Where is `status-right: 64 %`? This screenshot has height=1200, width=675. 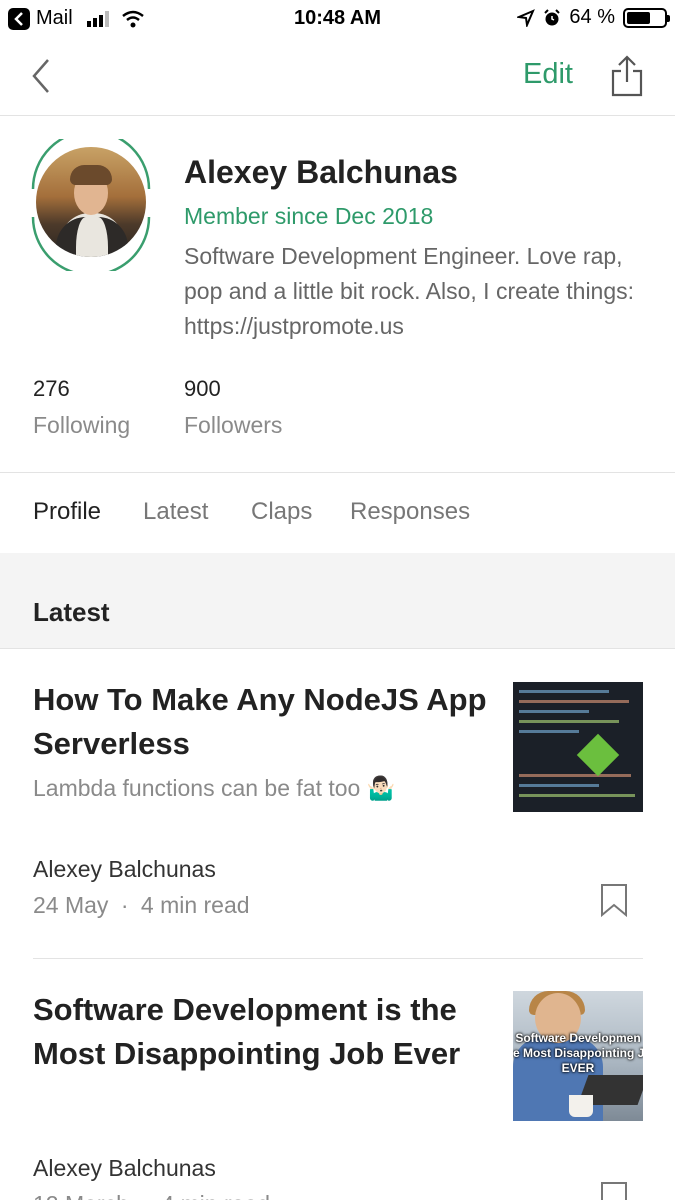 status-right: 64 % is located at coordinates (593, 17).